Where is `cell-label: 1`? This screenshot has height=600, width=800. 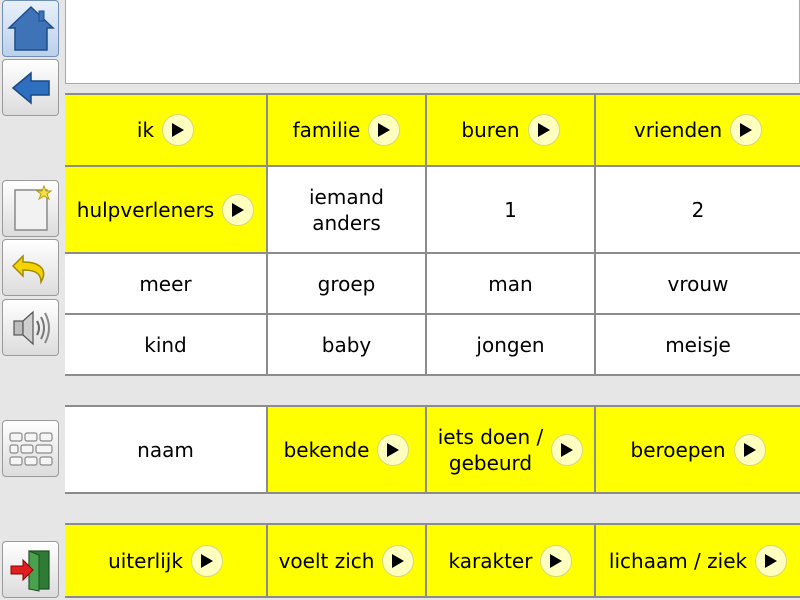 cell-label: 1 is located at coordinates (510, 209).